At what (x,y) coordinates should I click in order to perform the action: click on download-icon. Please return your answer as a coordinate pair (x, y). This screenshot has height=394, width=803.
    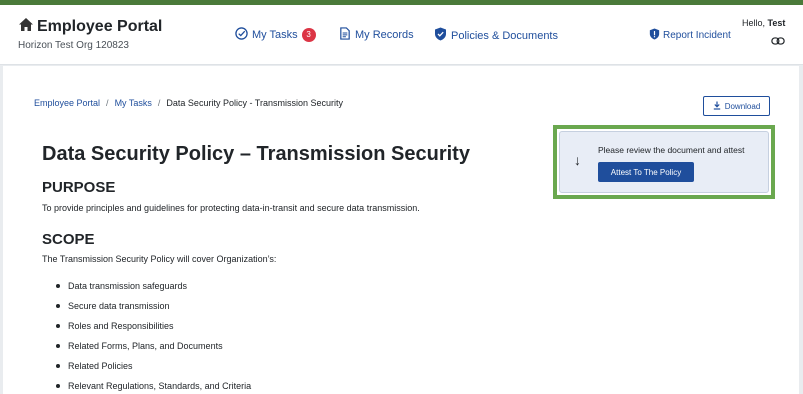
    Looking at the image, I should click on (719, 106).